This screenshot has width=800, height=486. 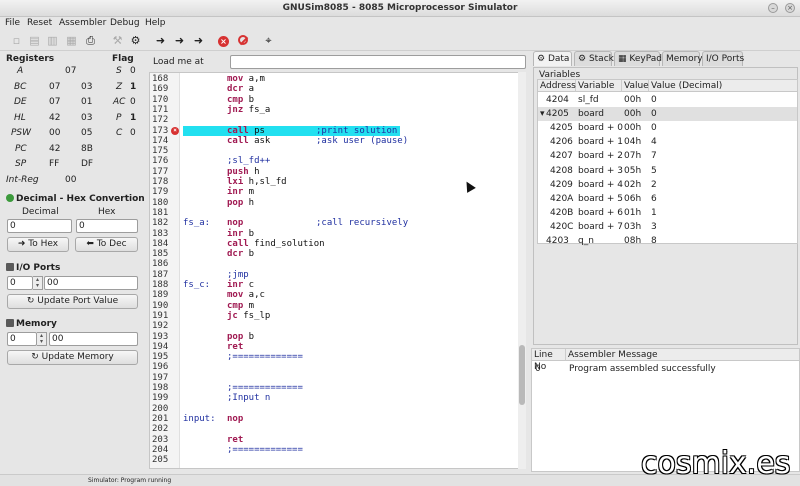 What do you see at coordinates (235, 89) in the screenshot?
I see `code-mnemonic: dcr` at bounding box center [235, 89].